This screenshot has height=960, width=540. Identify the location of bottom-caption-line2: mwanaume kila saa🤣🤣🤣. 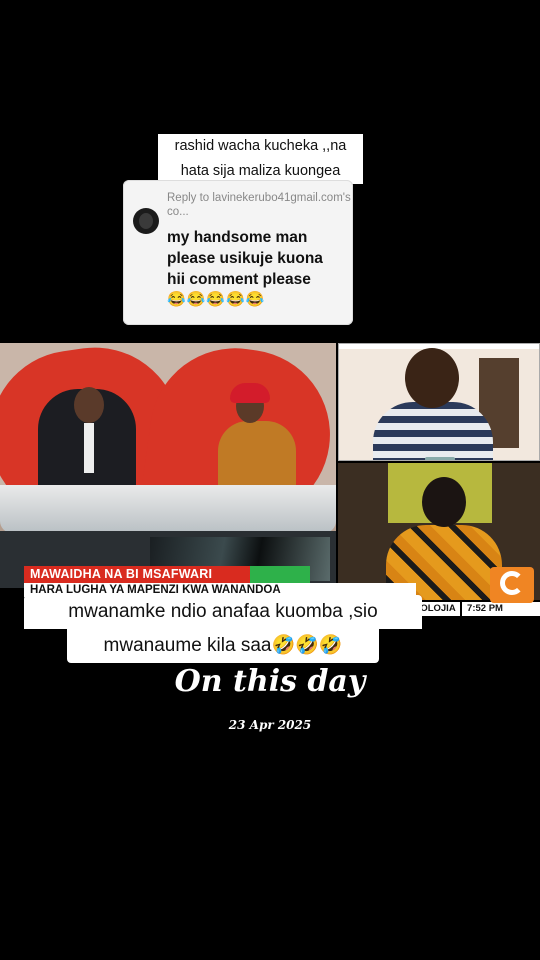
(223, 646).